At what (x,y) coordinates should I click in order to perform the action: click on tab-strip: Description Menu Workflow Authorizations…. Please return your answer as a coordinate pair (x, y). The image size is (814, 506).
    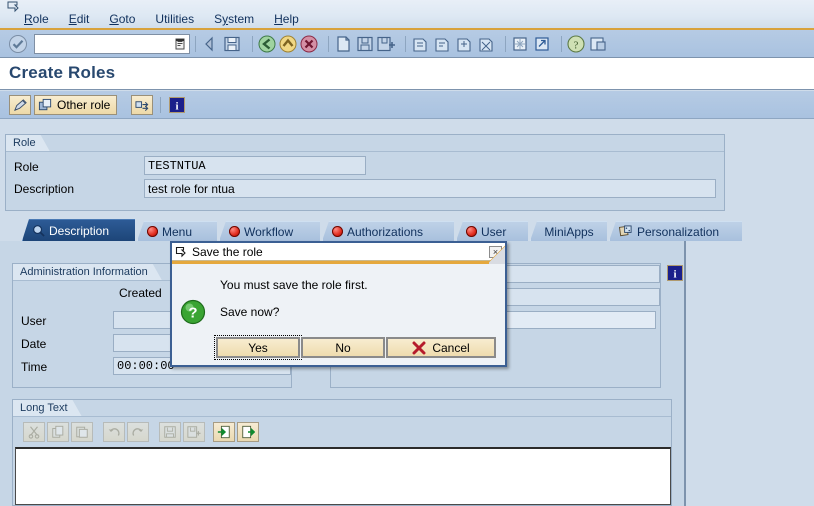
    Looking at the image, I should click on (407, 230).